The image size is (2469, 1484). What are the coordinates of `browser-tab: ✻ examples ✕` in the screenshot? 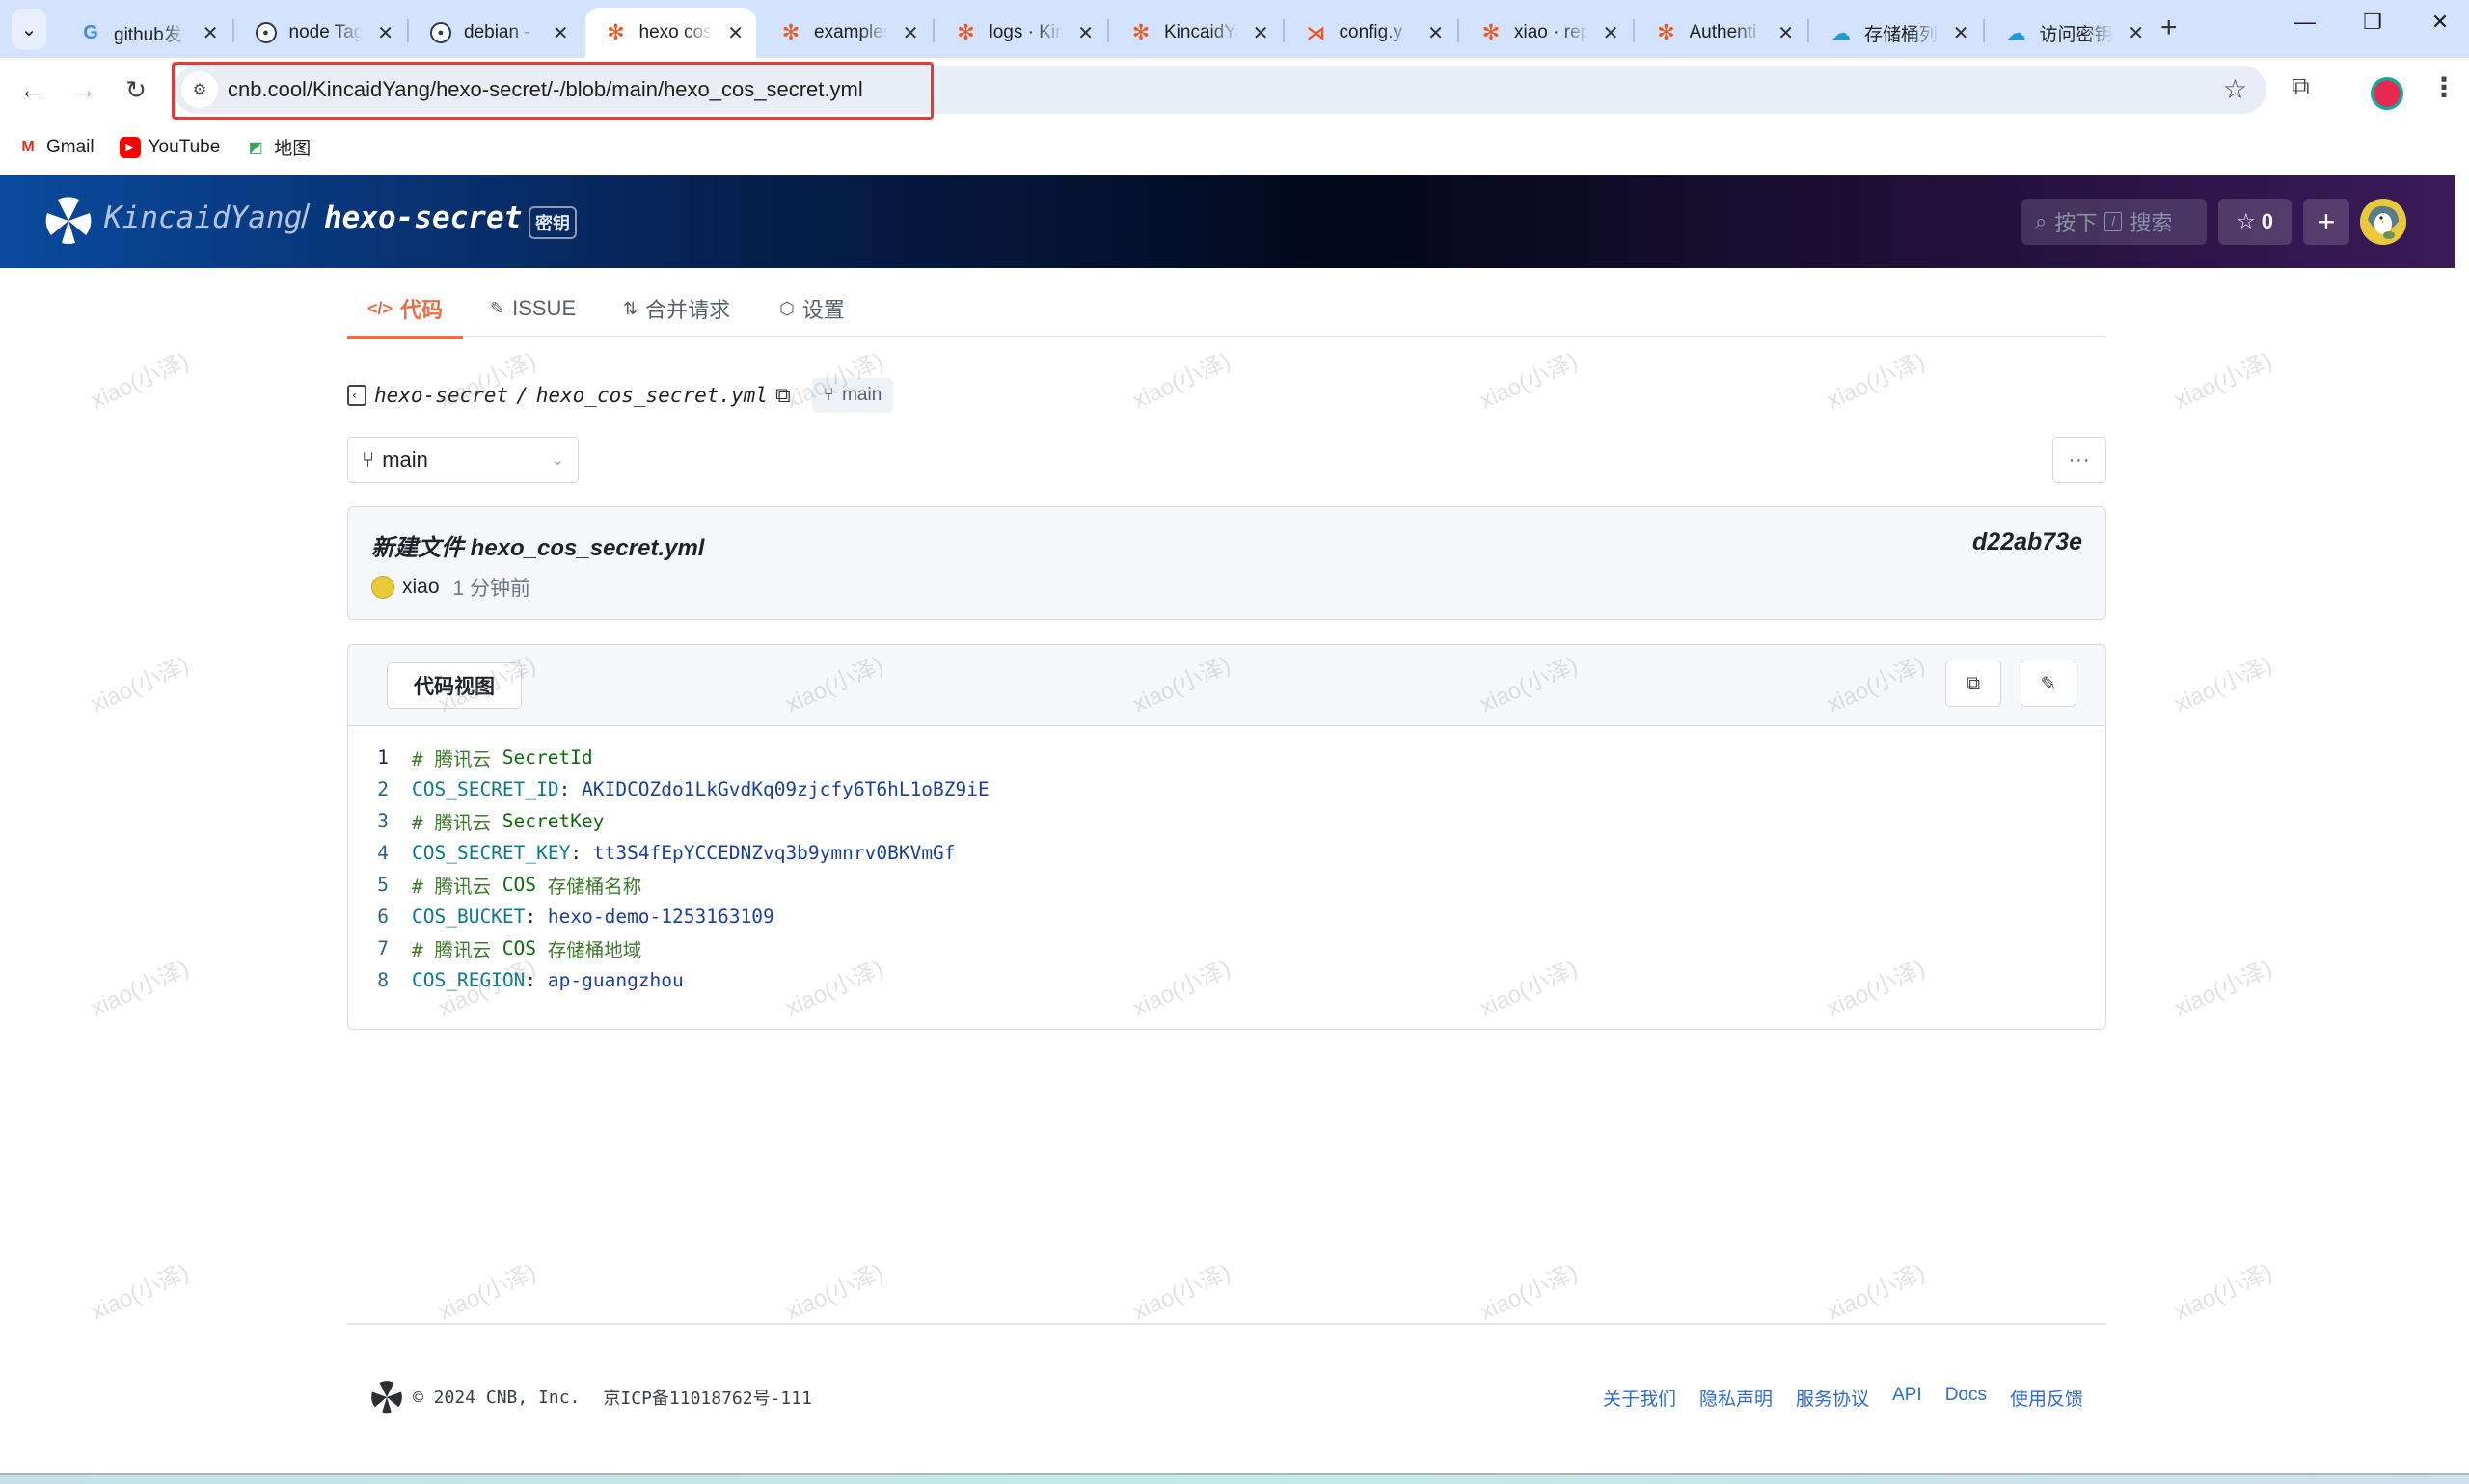 It's located at (846, 33).